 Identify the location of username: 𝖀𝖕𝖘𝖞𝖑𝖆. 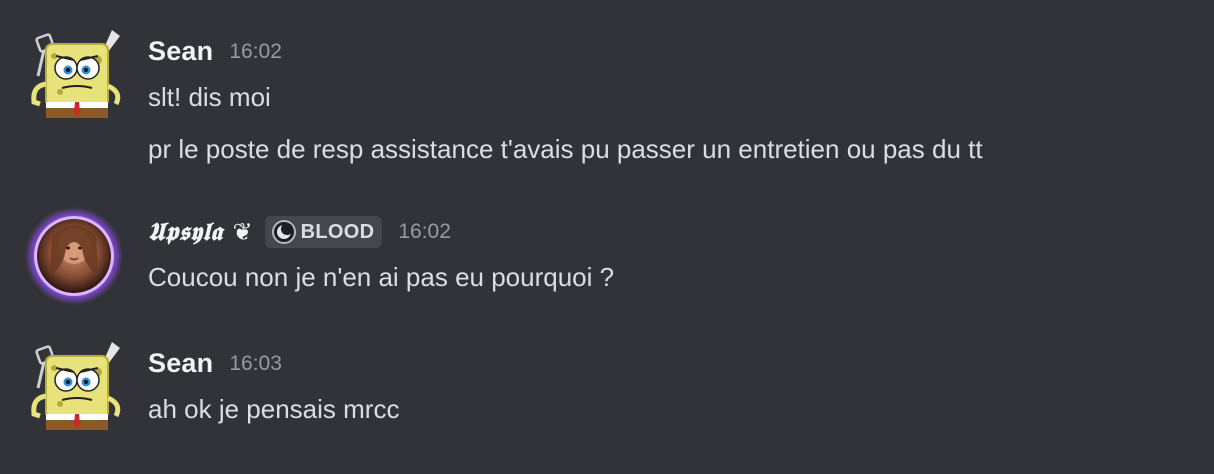
(185, 232).